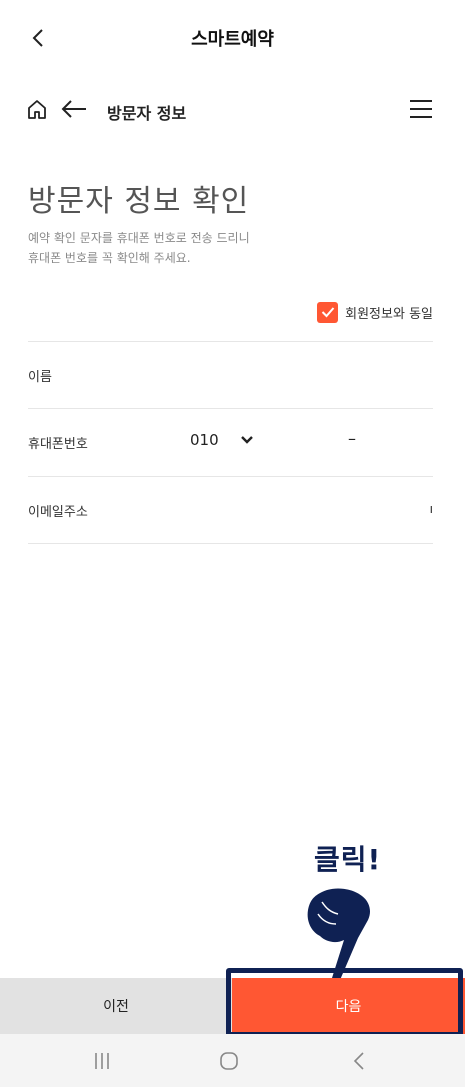  What do you see at coordinates (116, 1006) in the screenshot?
I see `prev-button: 이전` at bounding box center [116, 1006].